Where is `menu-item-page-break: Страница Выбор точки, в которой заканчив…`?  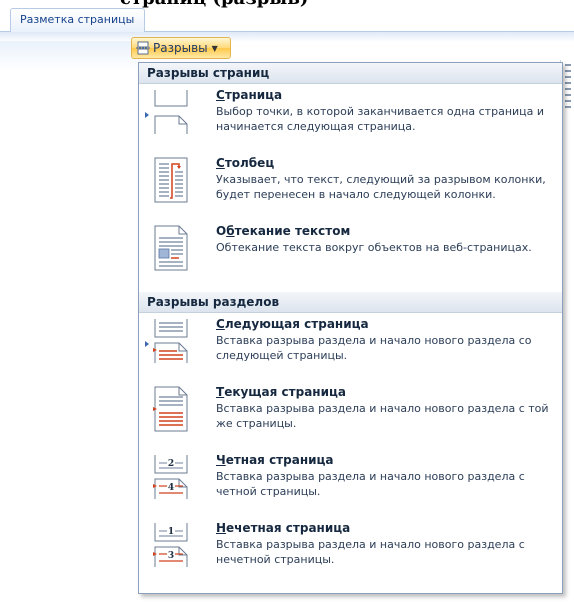 menu-item-page-break: Страница Выбор точки, в которой заканчив… is located at coordinates (350, 118).